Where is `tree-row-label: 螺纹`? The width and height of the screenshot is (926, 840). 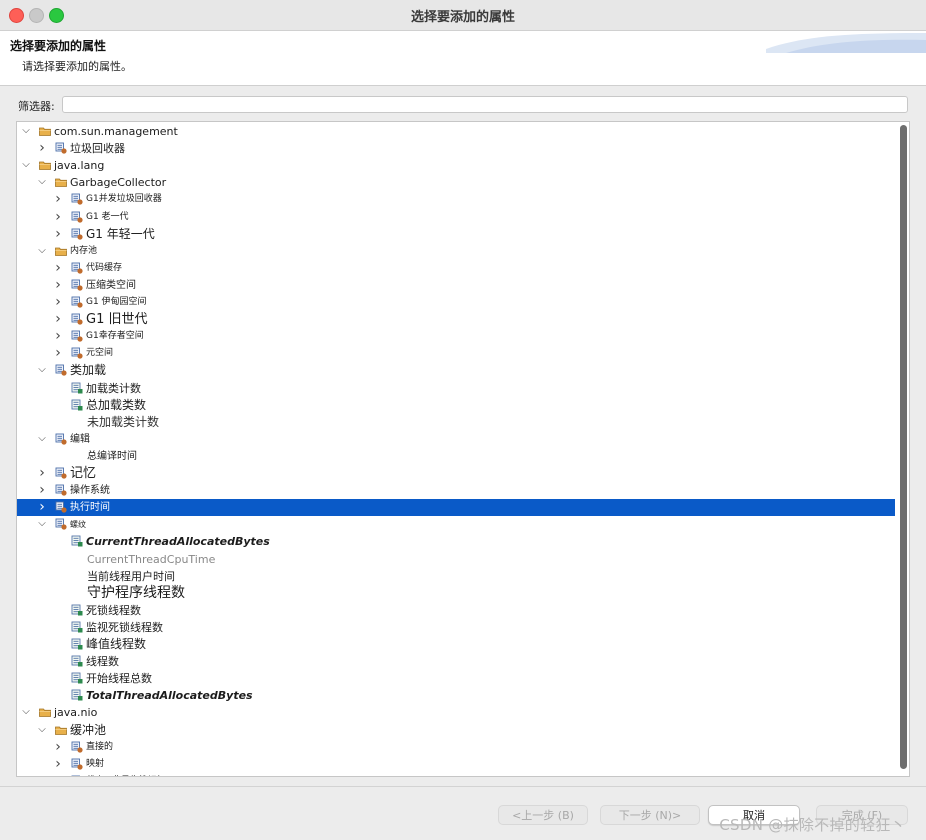
tree-row-label: 螺纹 is located at coordinates (78, 525).